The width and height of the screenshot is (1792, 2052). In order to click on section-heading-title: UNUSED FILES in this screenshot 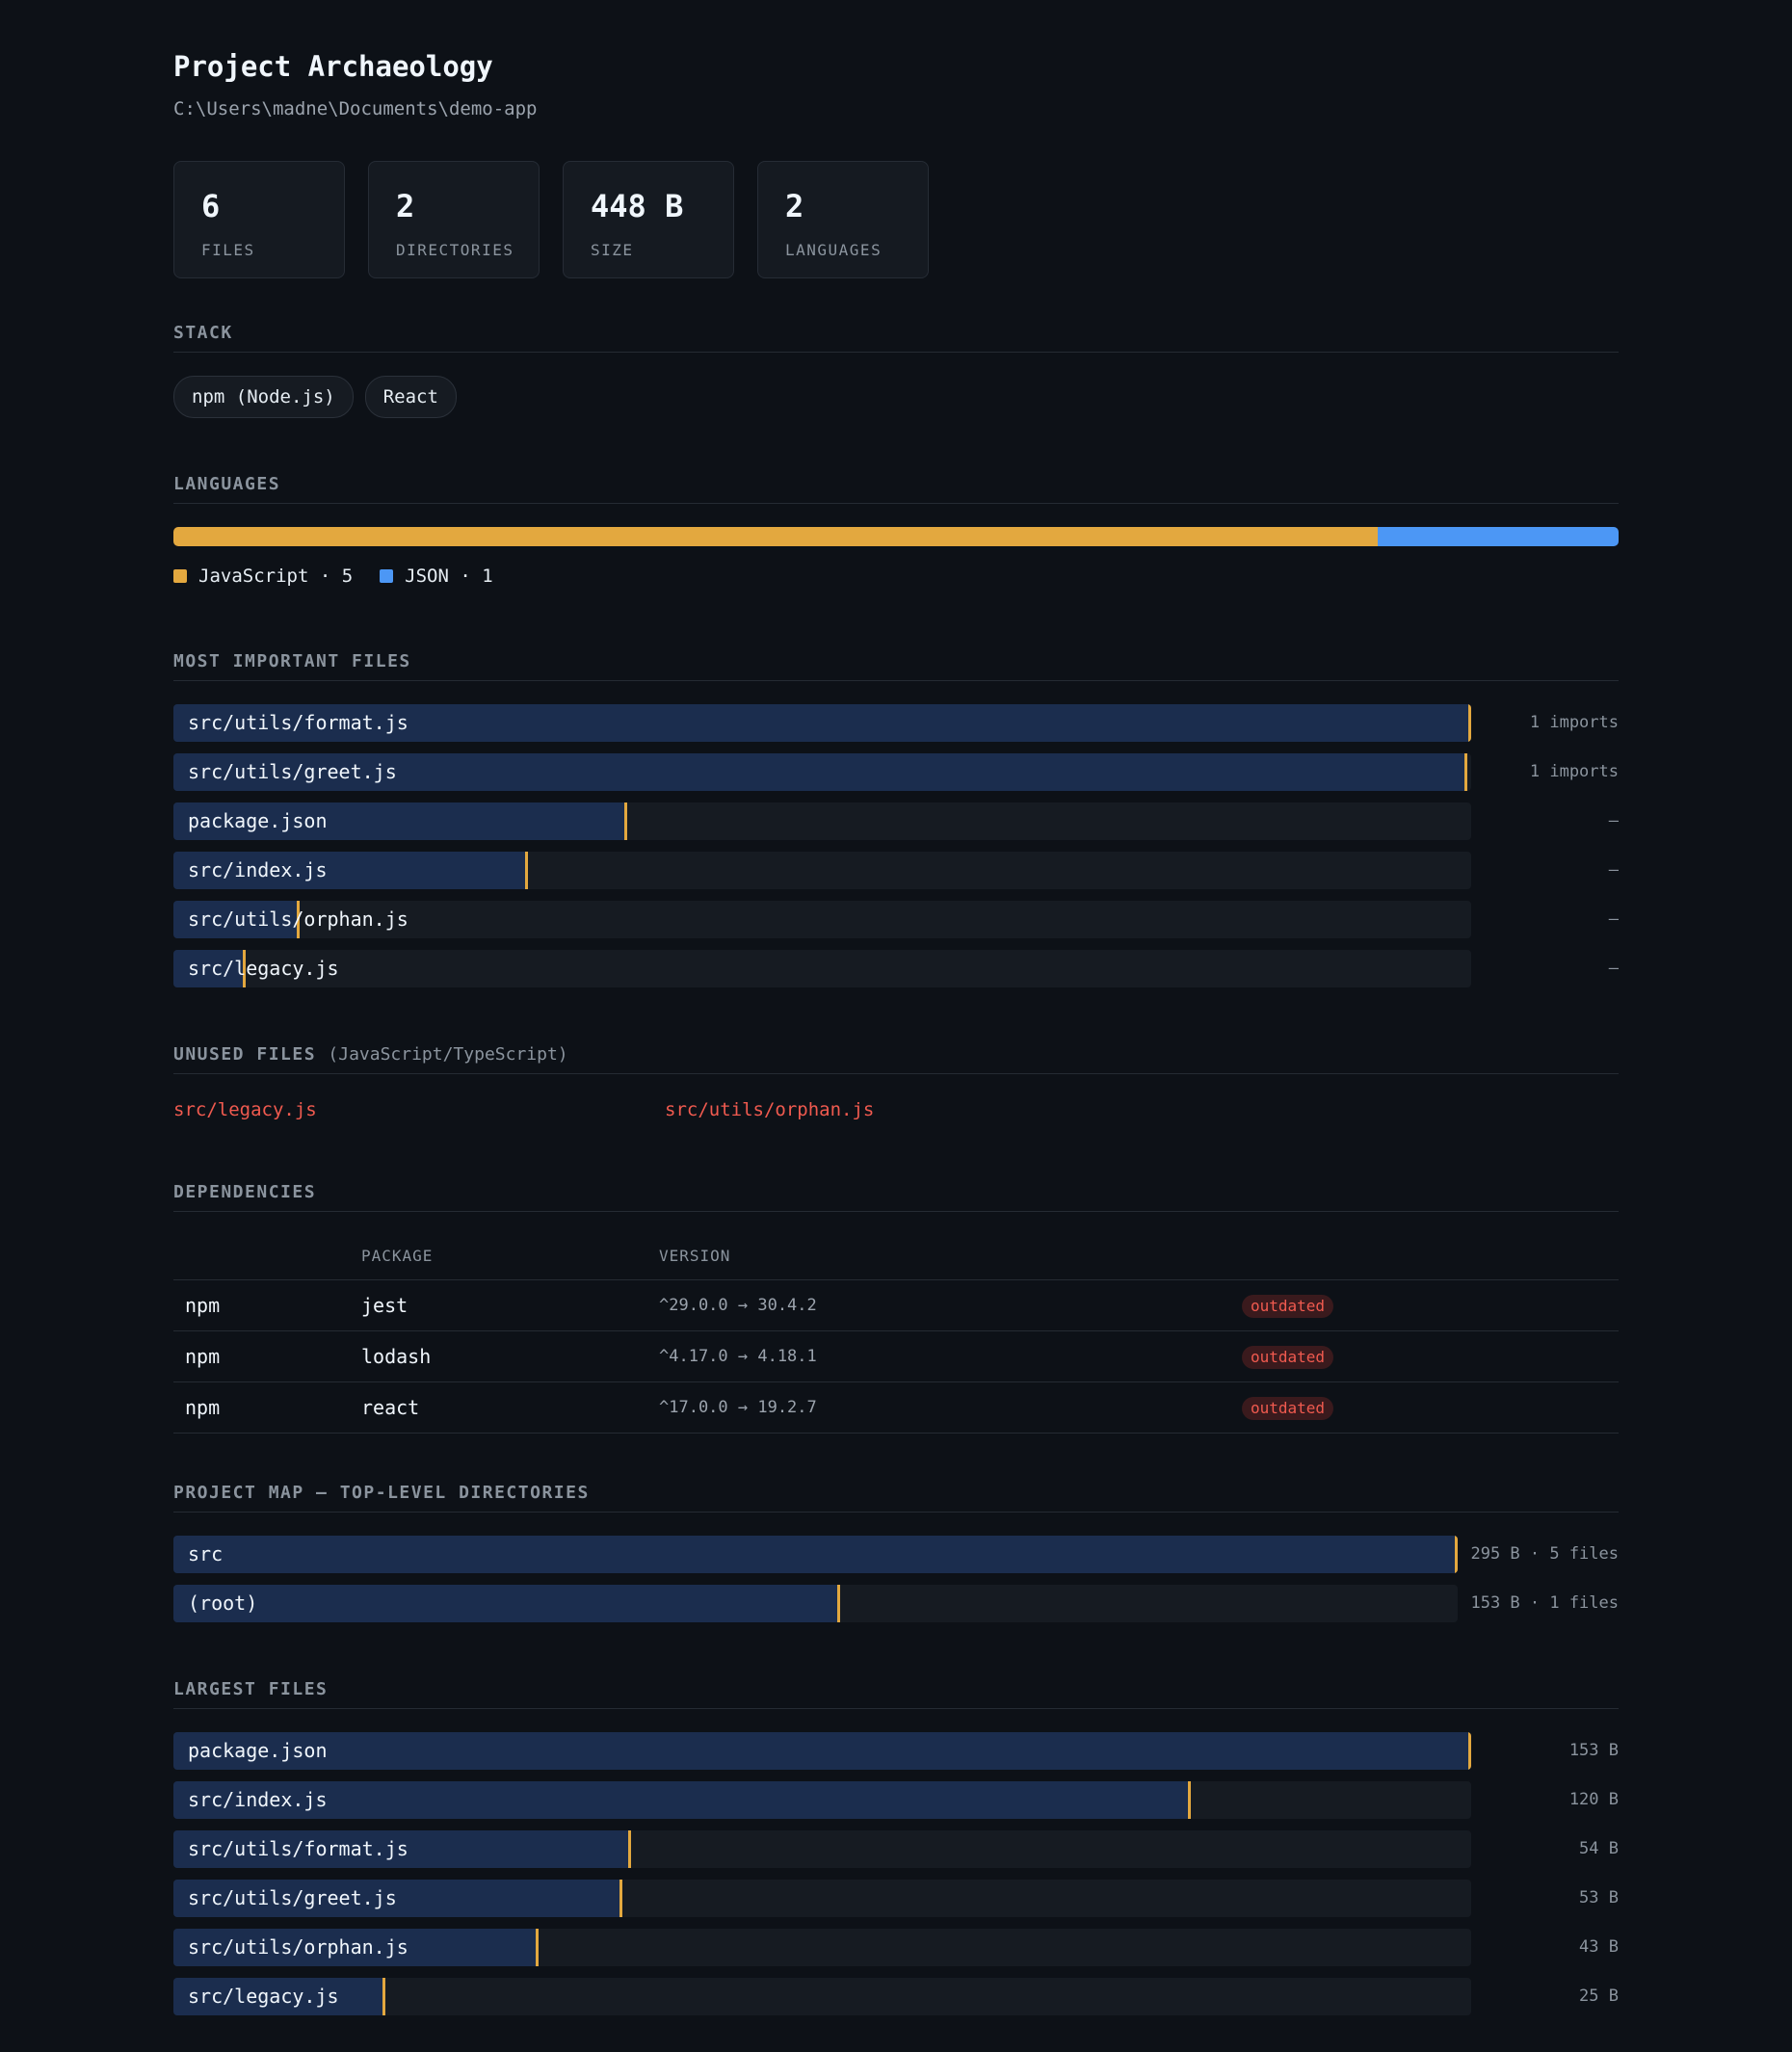, I will do `click(245, 1054)`.